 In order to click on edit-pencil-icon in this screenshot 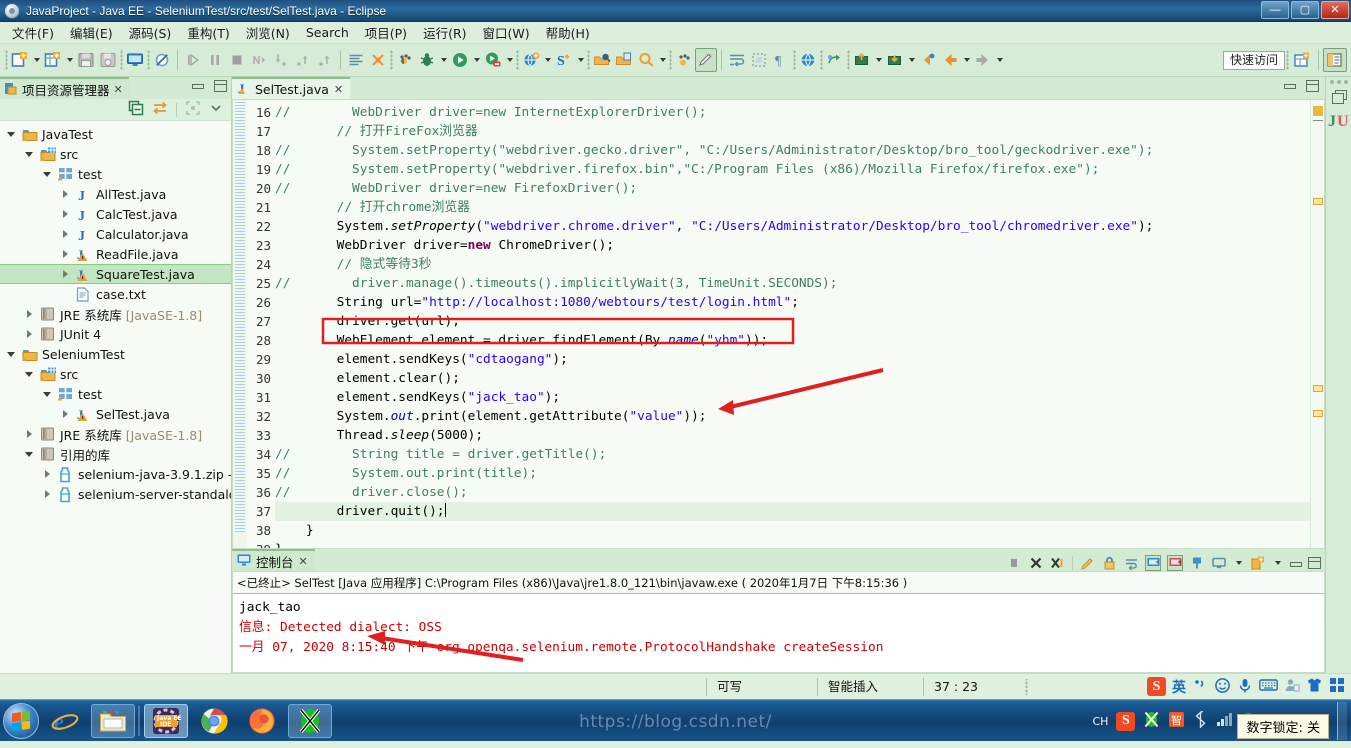, I will do `click(706, 60)`.